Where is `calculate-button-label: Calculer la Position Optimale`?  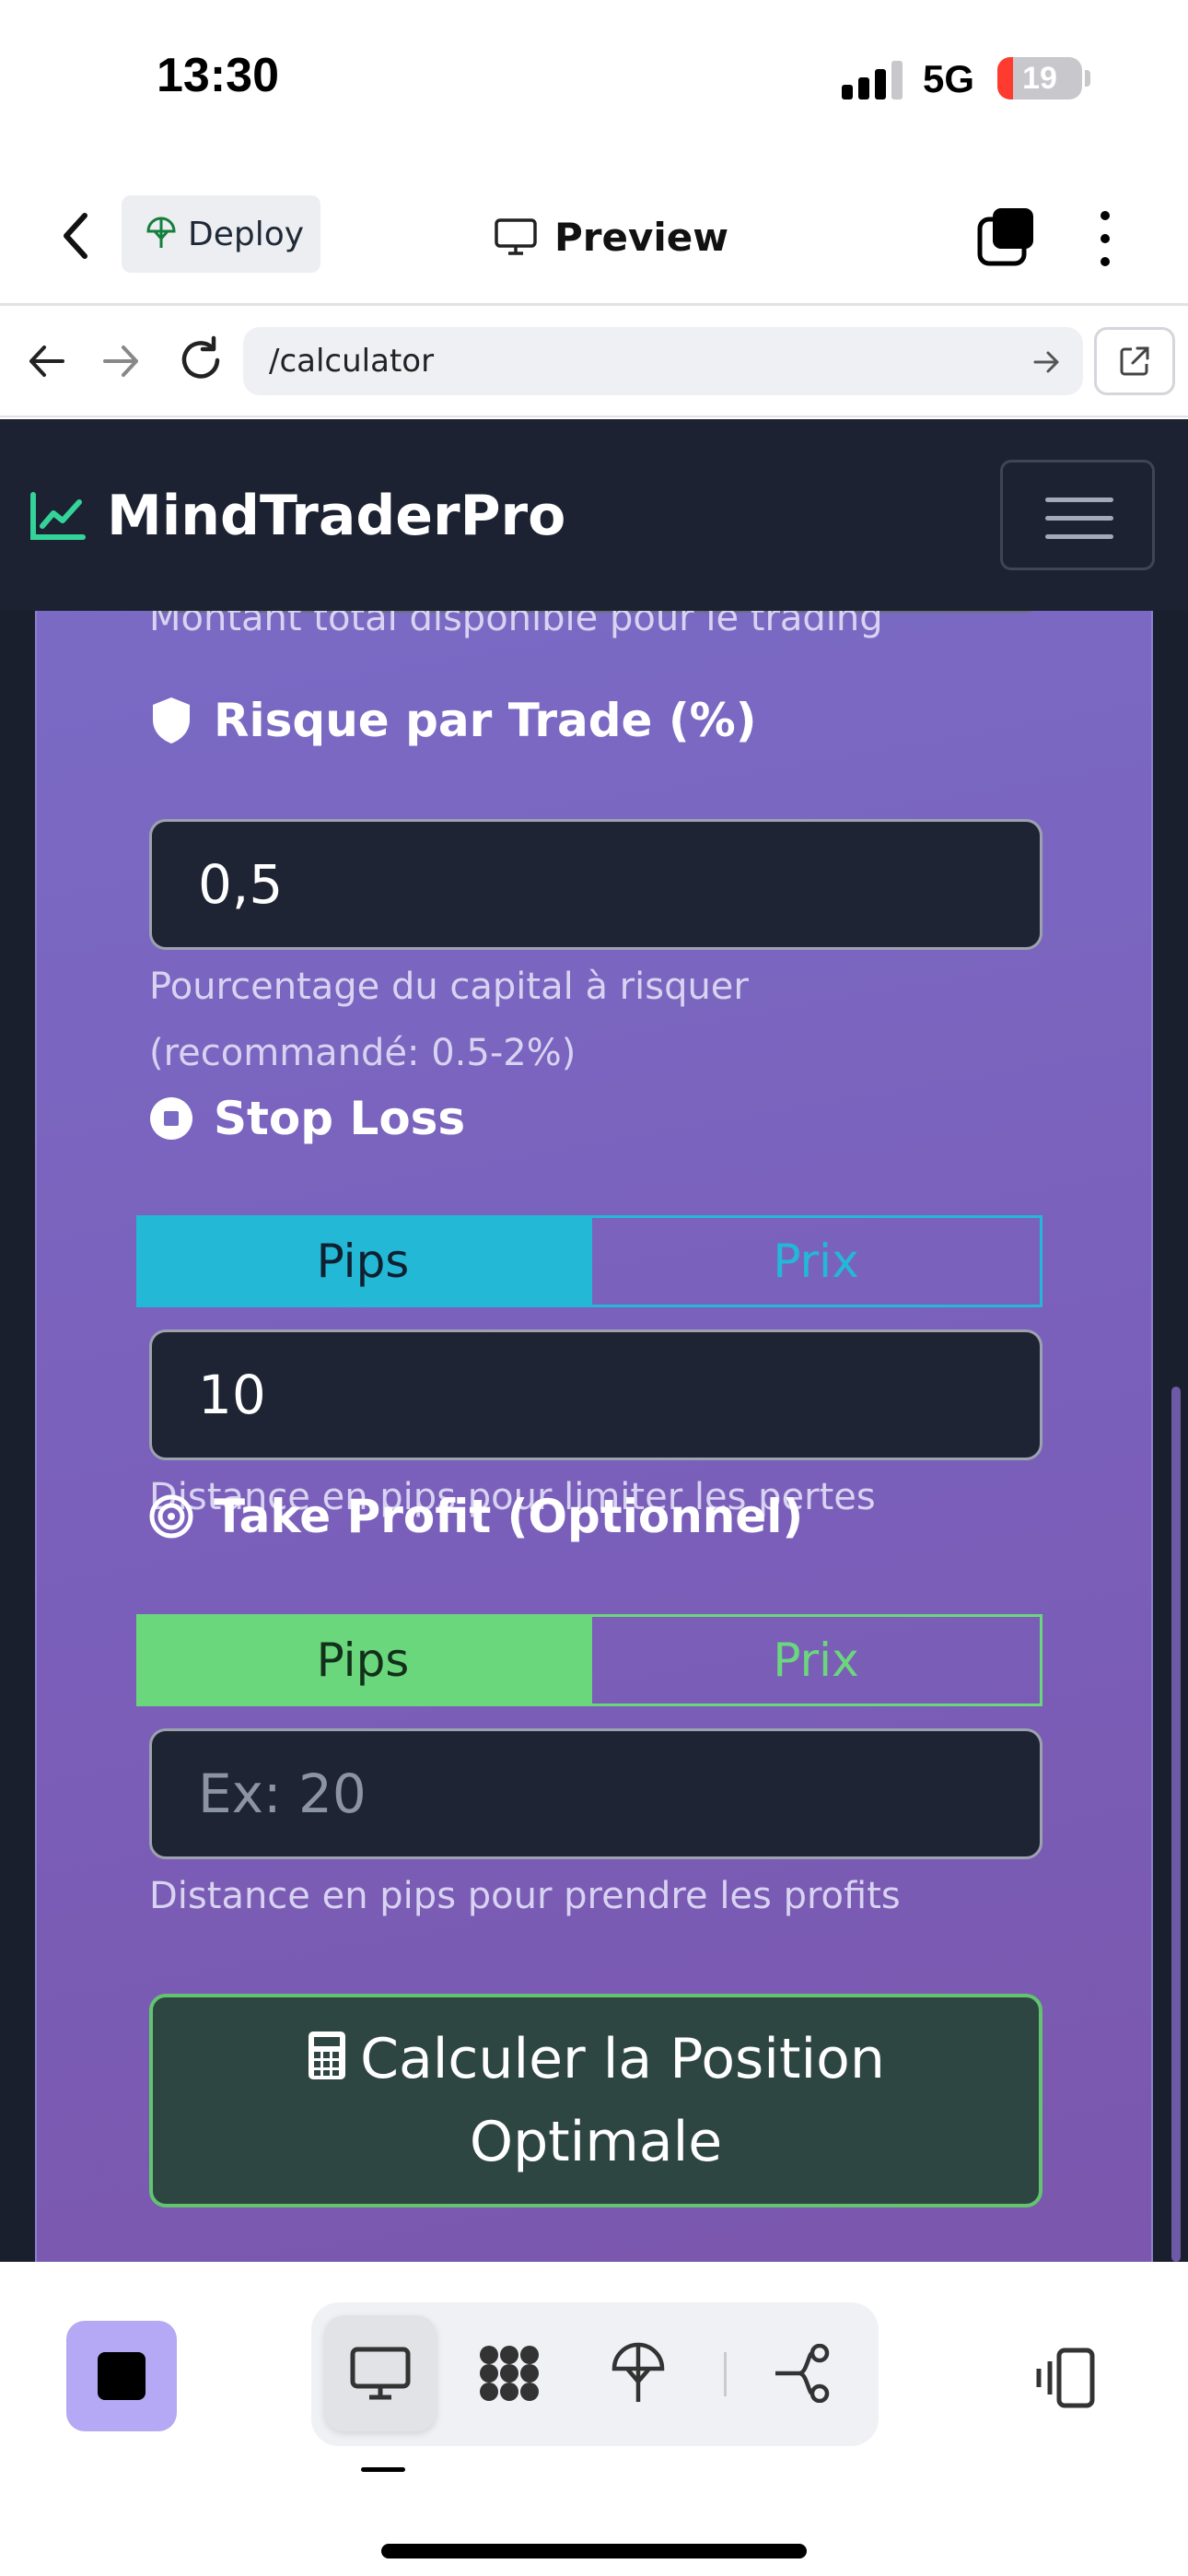 calculate-button-label: Calculer la Position Optimale is located at coordinates (622, 2100).